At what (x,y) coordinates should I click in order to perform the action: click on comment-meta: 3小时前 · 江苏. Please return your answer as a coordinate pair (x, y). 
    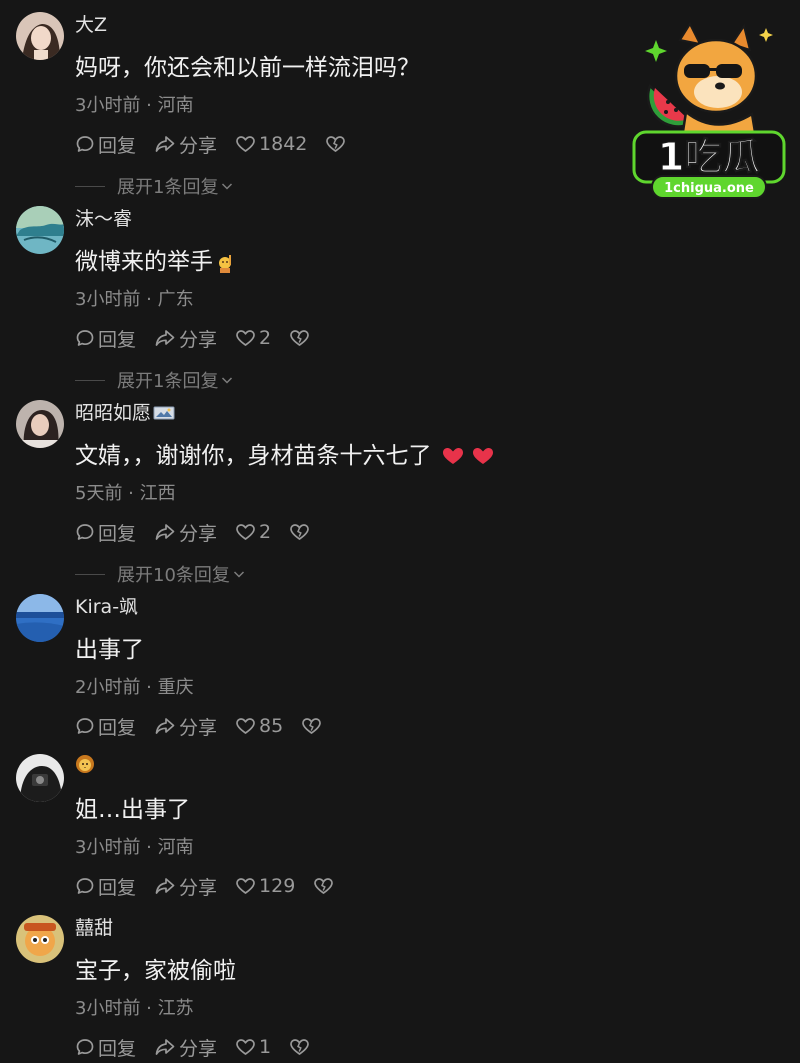
    Looking at the image, I should click on (134, 1008).